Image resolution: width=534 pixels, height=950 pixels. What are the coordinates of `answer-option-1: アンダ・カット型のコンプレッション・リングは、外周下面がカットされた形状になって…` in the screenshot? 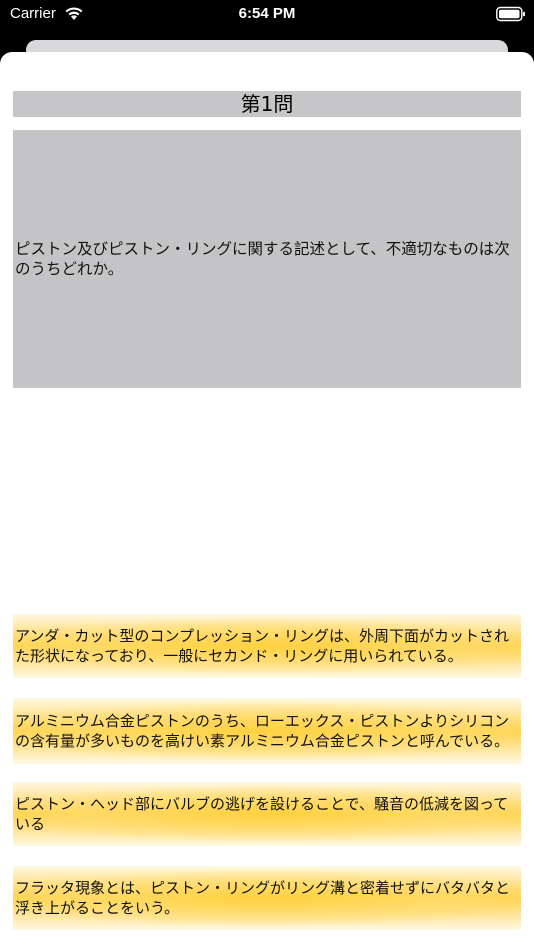 It's located at (267, 646).